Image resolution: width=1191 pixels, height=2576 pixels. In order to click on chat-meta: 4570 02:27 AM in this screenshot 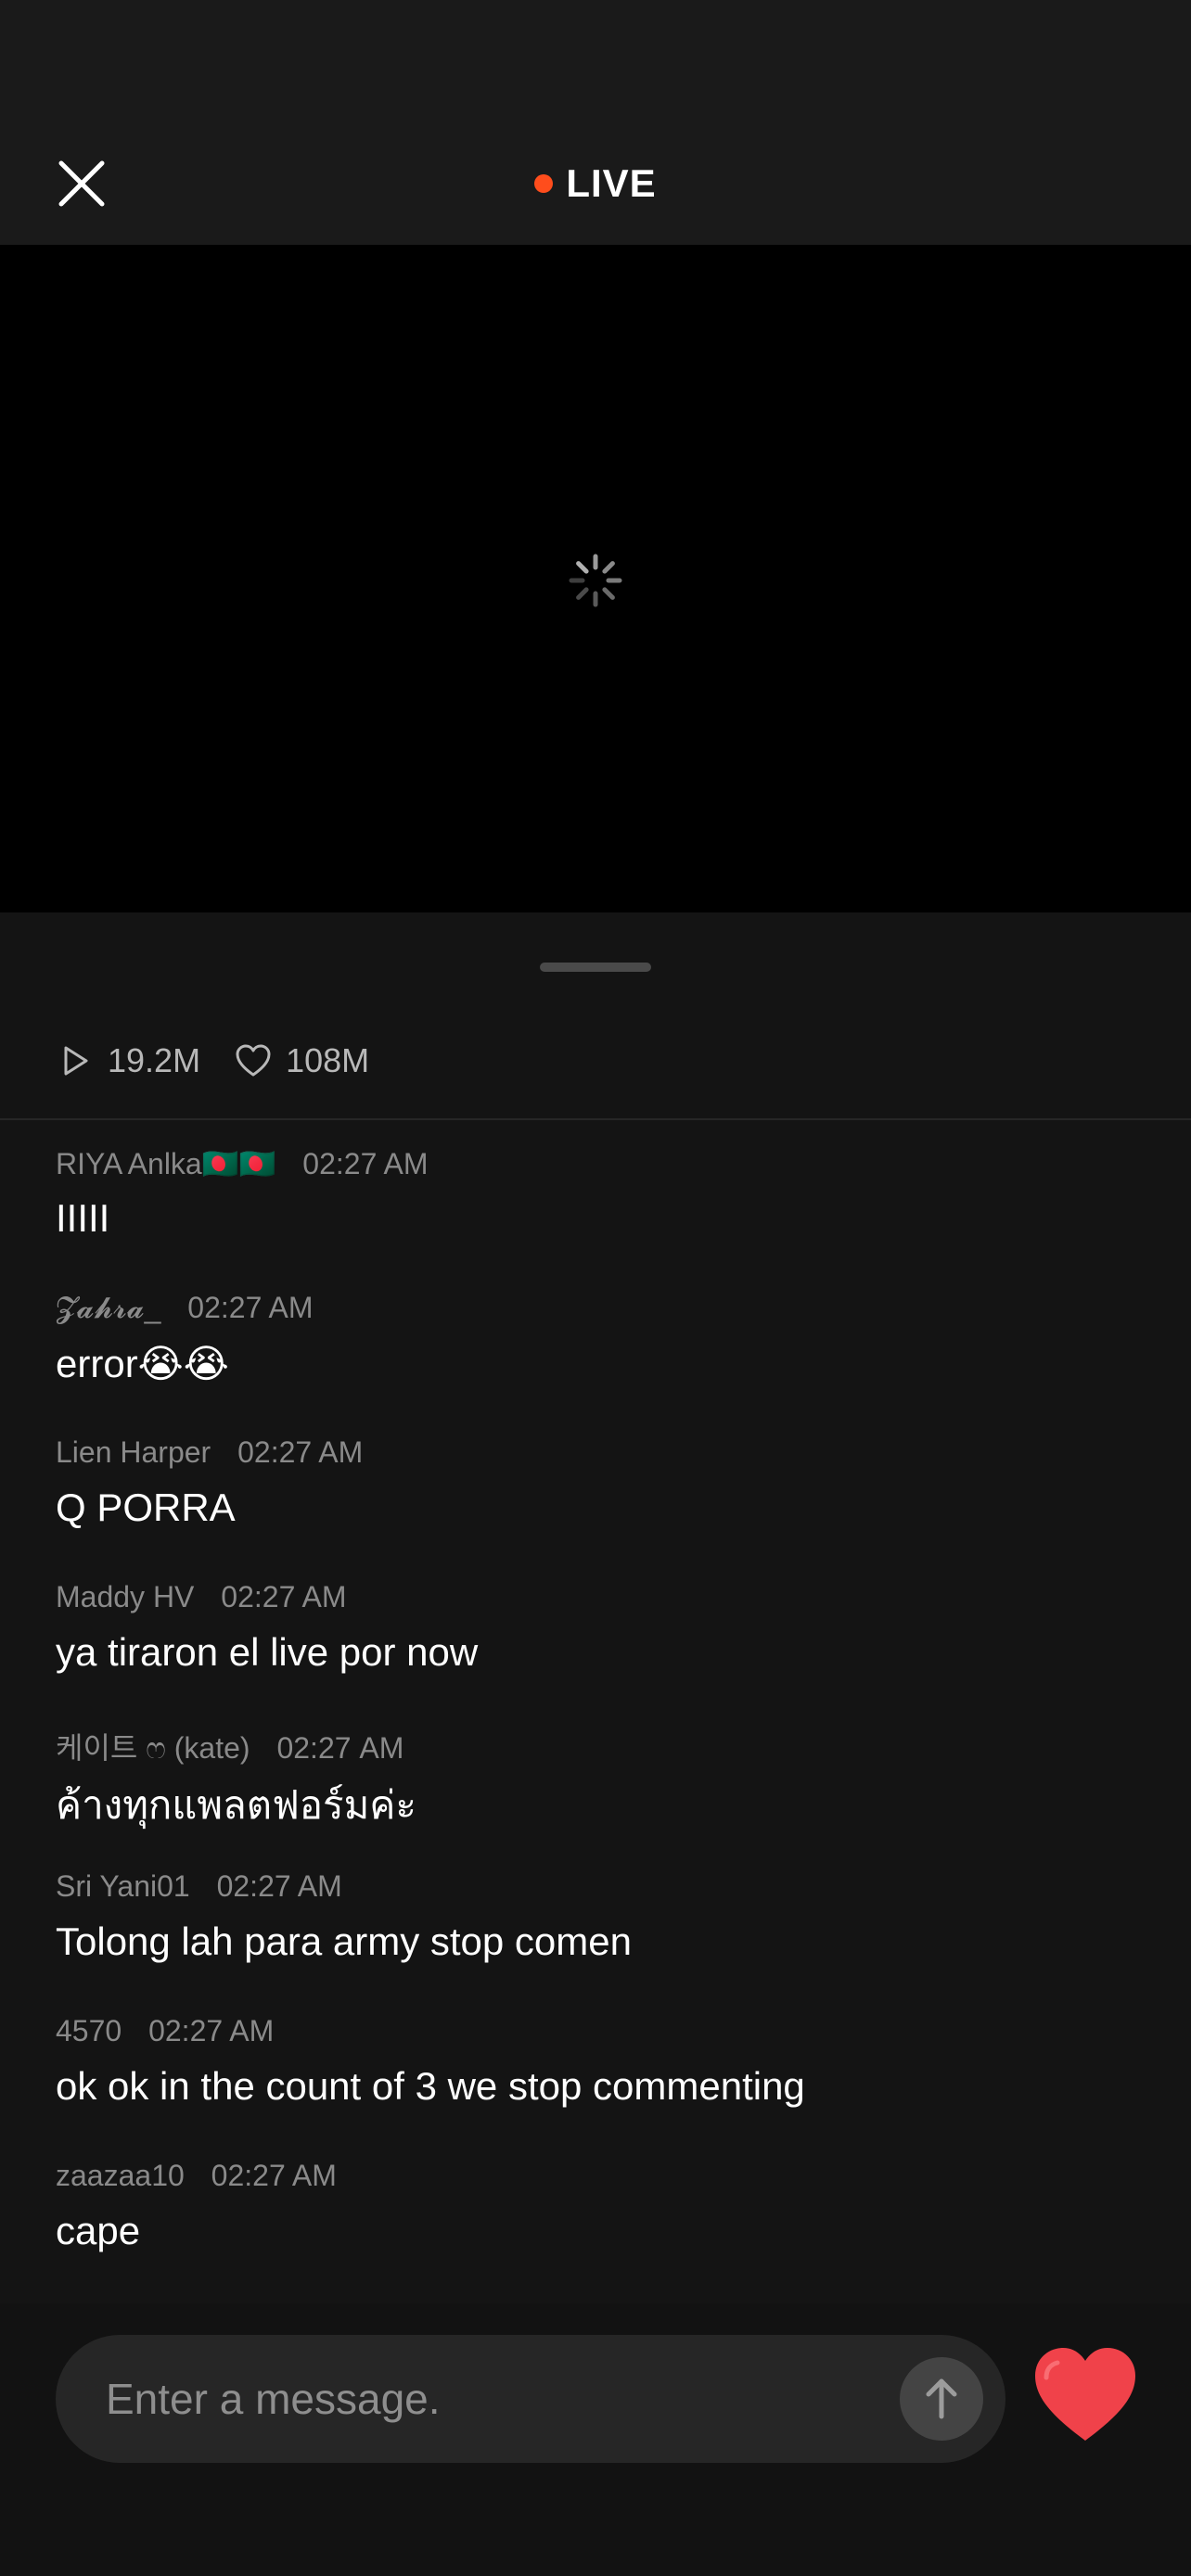, I will do `click(165, 2031)`.